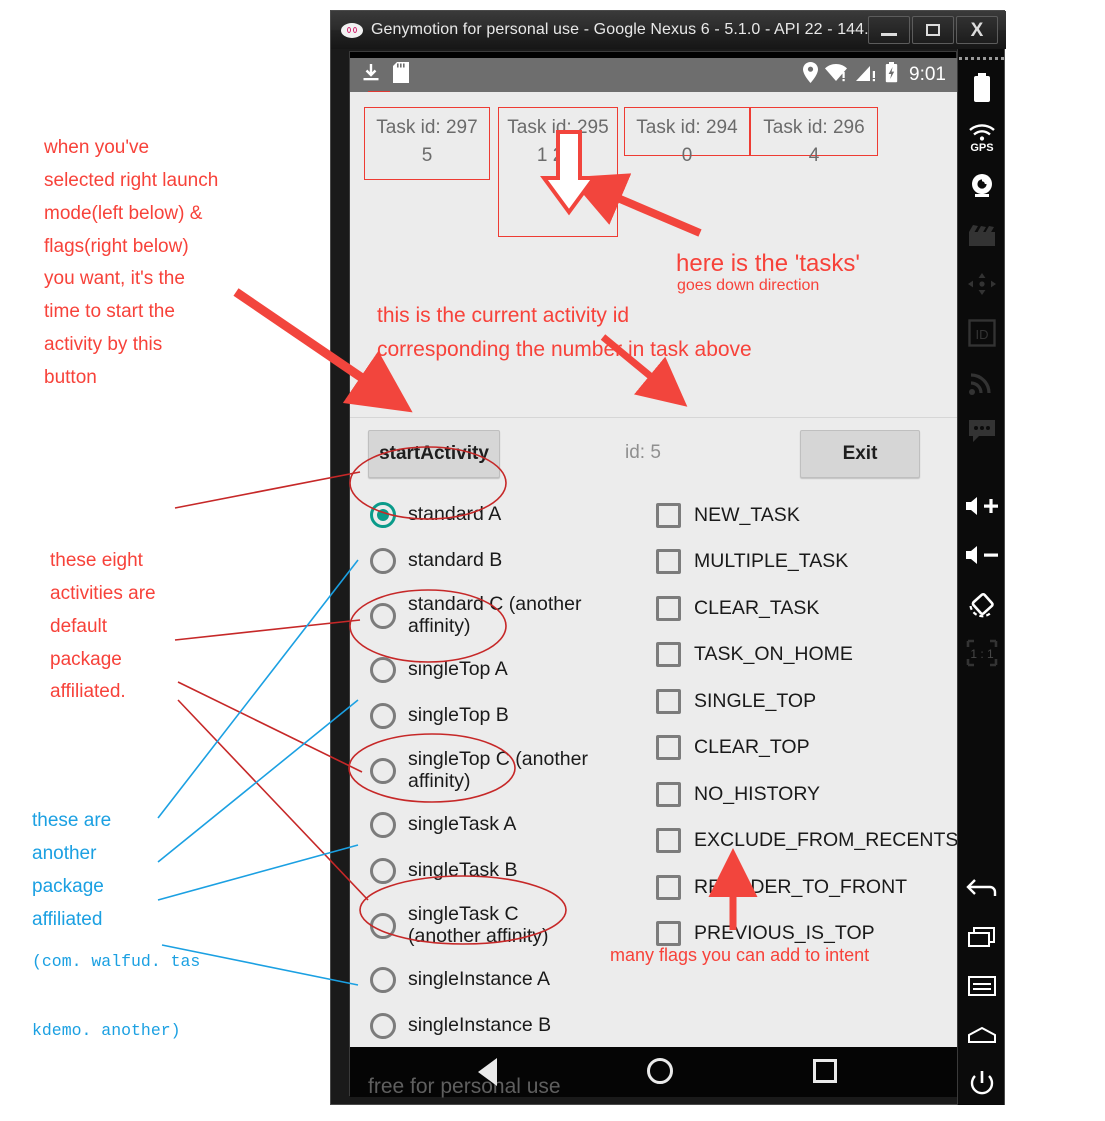 Image resolution: width=1105 pixels, height=1121 pixels. I want to click on radio-option-standard-b: standard B, so click(509, 561).